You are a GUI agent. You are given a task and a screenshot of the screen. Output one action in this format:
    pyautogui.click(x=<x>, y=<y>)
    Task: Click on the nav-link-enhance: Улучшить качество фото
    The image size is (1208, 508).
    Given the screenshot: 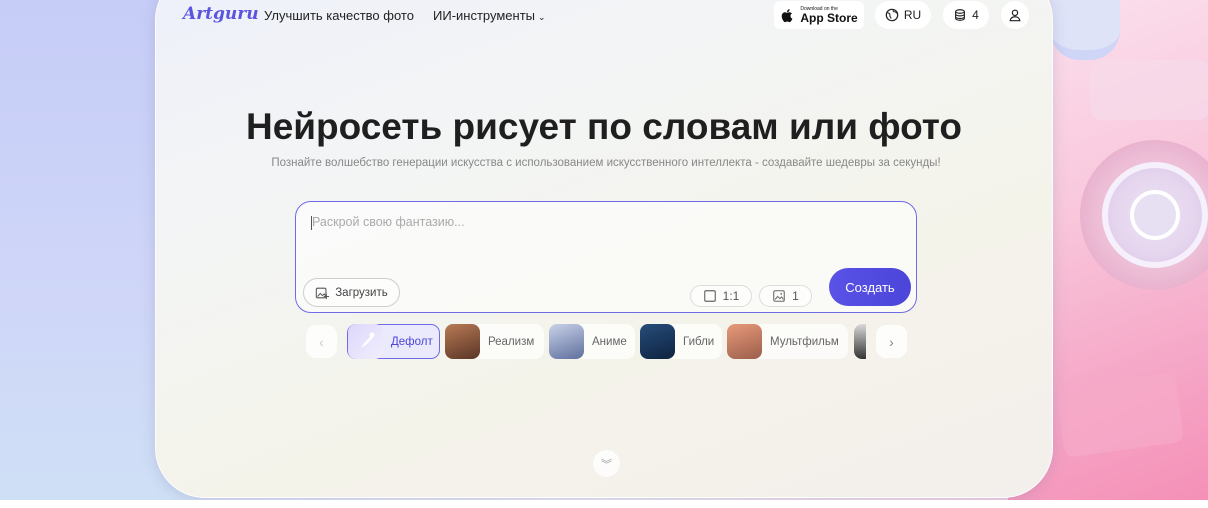 What is the action you would take?
    pyautogui.click(x=339, y=15)
    